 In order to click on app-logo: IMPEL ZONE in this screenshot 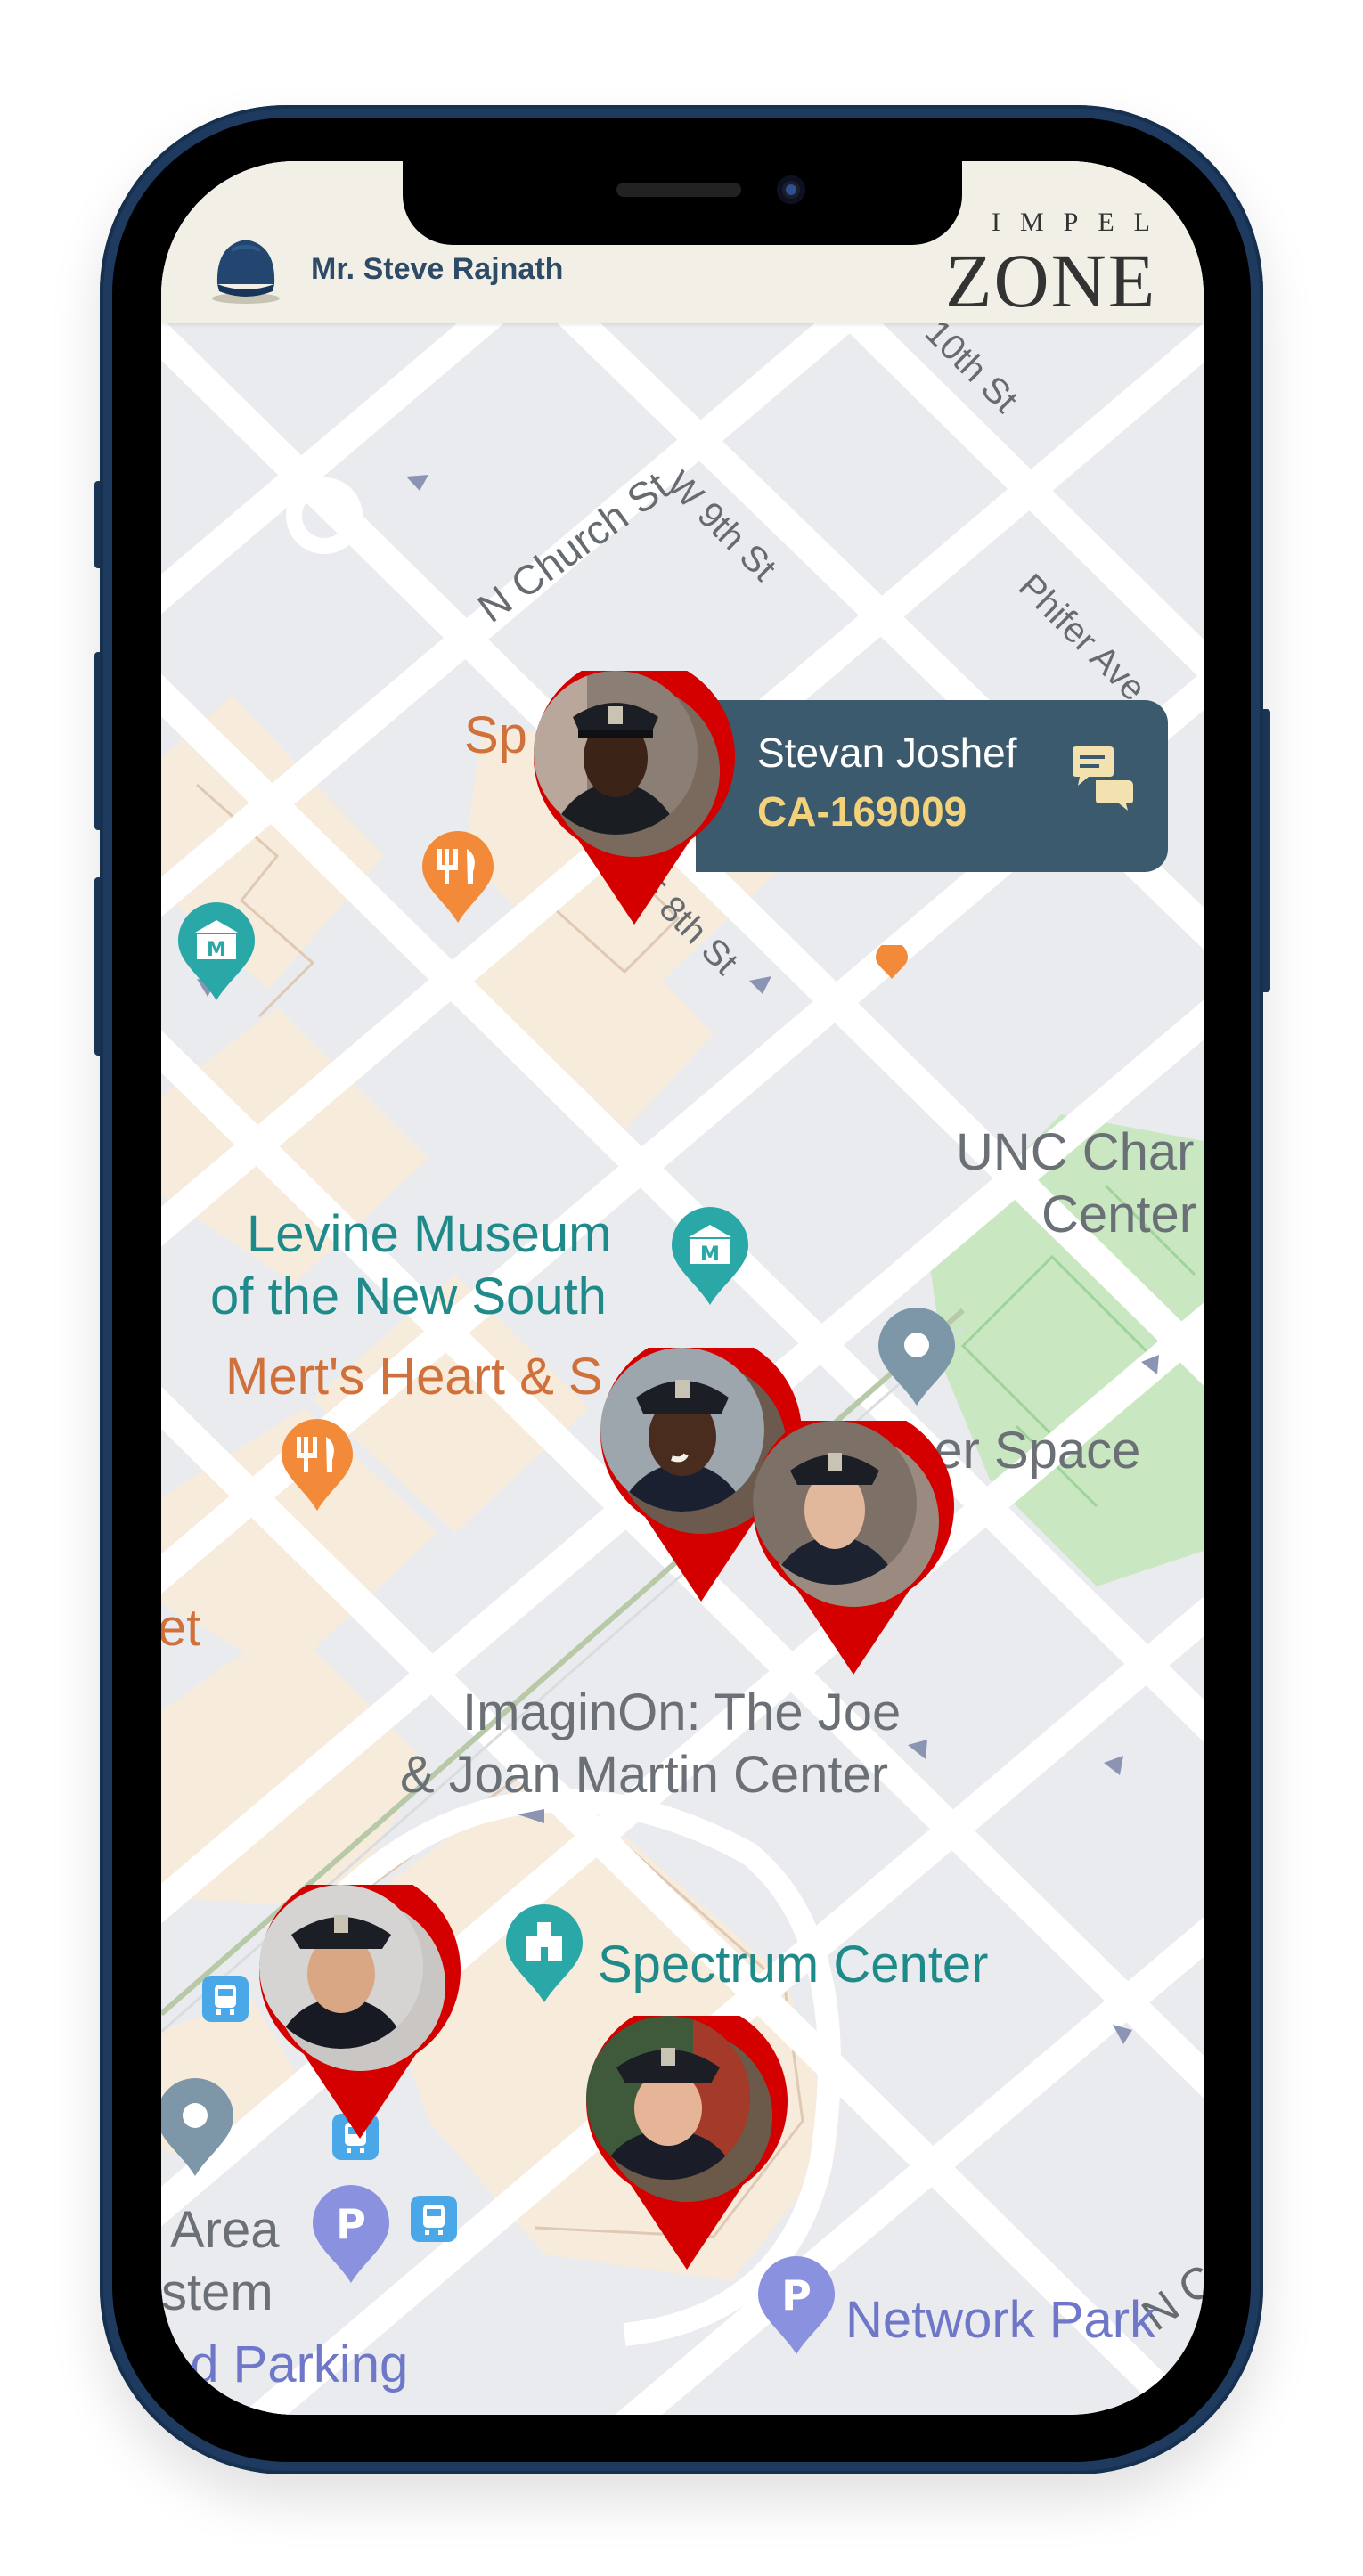, I will do `click(1057, 266)`.